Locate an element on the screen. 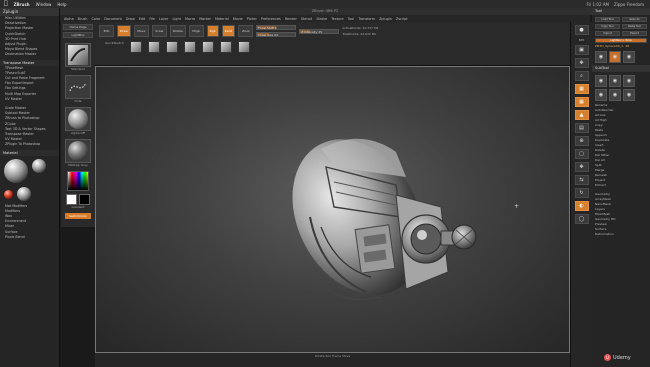 Image resolution: width=650 pixels, height=367 pixels. copy-tool-button: Copy Tool is located at coordinates (607, 26).